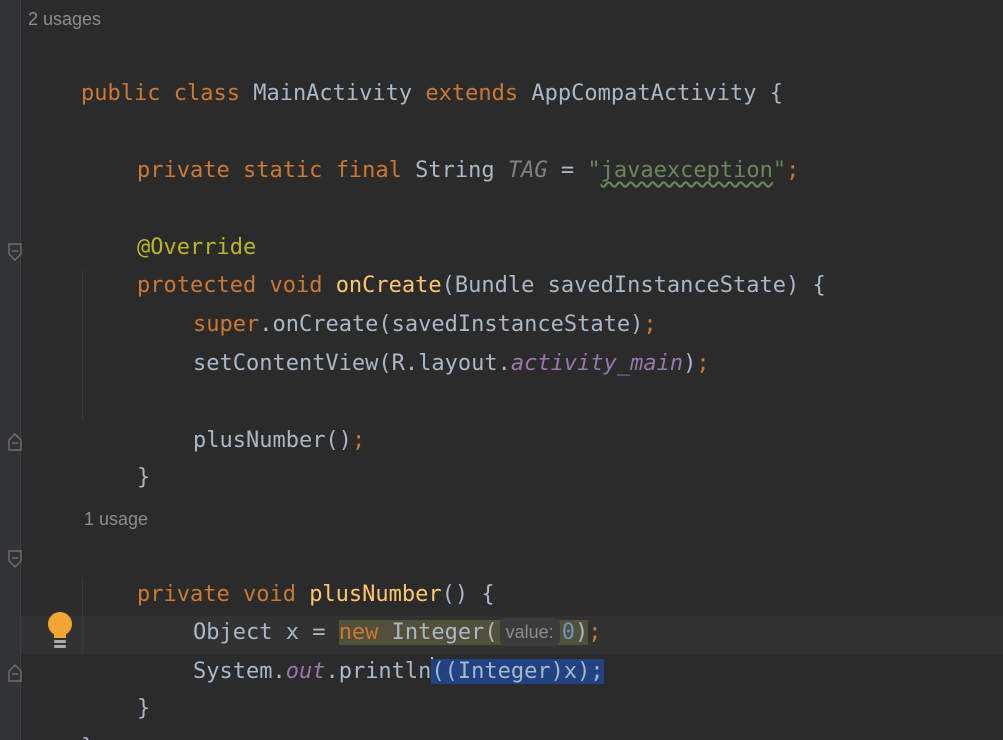 This screenshot has height=740, width=1003. Describe the element at coordinates (425, 343) in the screenshot. I see `code-line: setContentView(R.layout.activity_main);` at that location.